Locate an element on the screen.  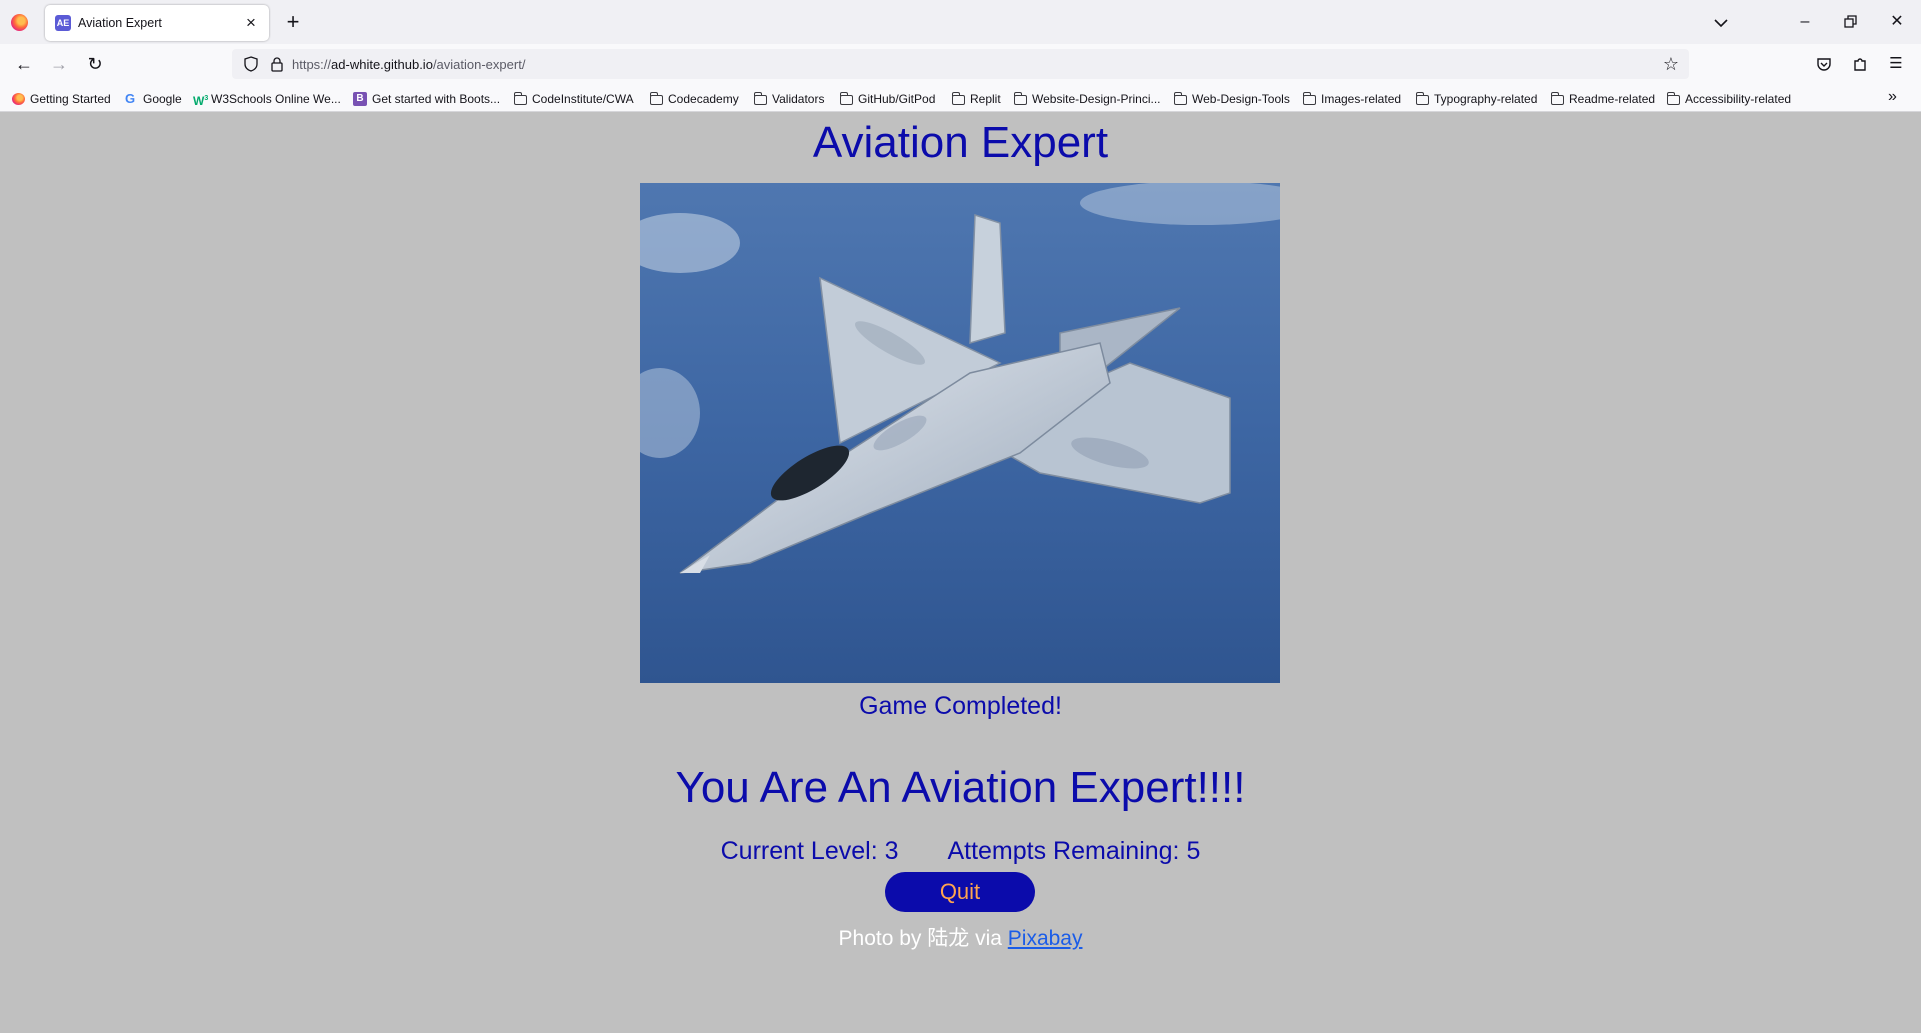
firefox-menu-icon is located at coordinates (19, 22).